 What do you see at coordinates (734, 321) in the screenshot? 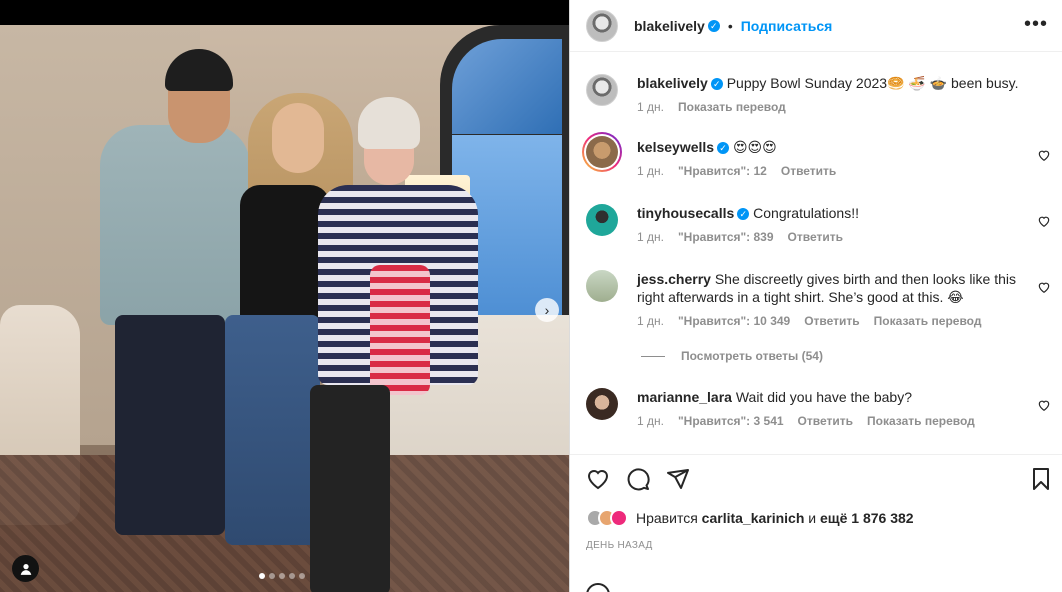
I see `comment-likes: "Нравится": 10 349` at bounding box center [734, 321].